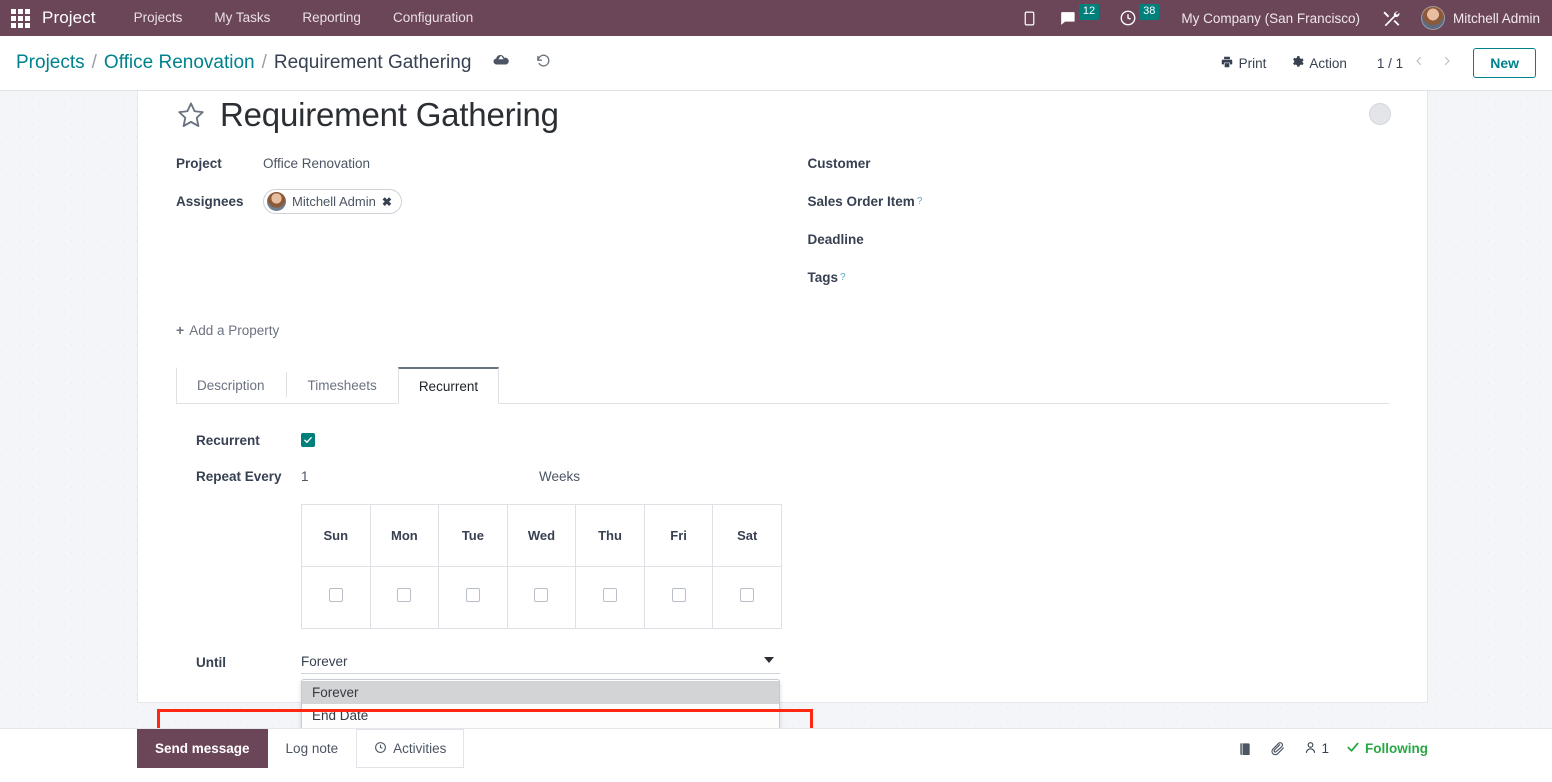 The image size is (1552, 782). I want to click on pager-value: 1 / 1, so click(1390, 63).